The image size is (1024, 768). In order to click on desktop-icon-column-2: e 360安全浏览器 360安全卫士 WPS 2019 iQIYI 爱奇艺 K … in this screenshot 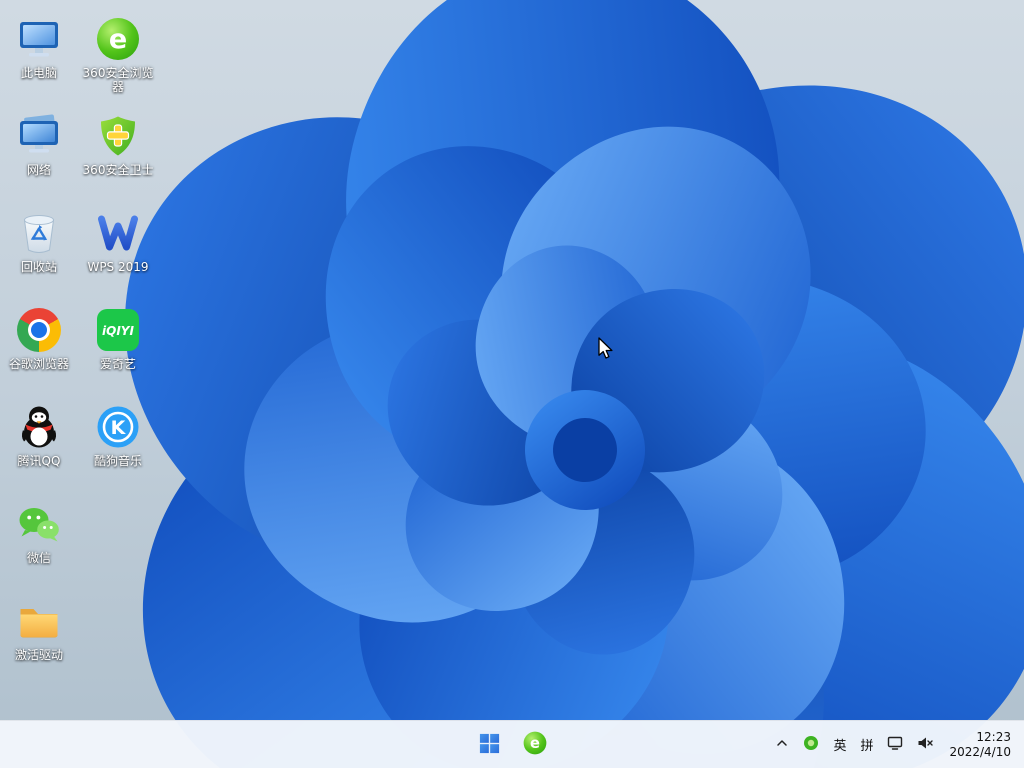, I will do `click(118, 248)`.